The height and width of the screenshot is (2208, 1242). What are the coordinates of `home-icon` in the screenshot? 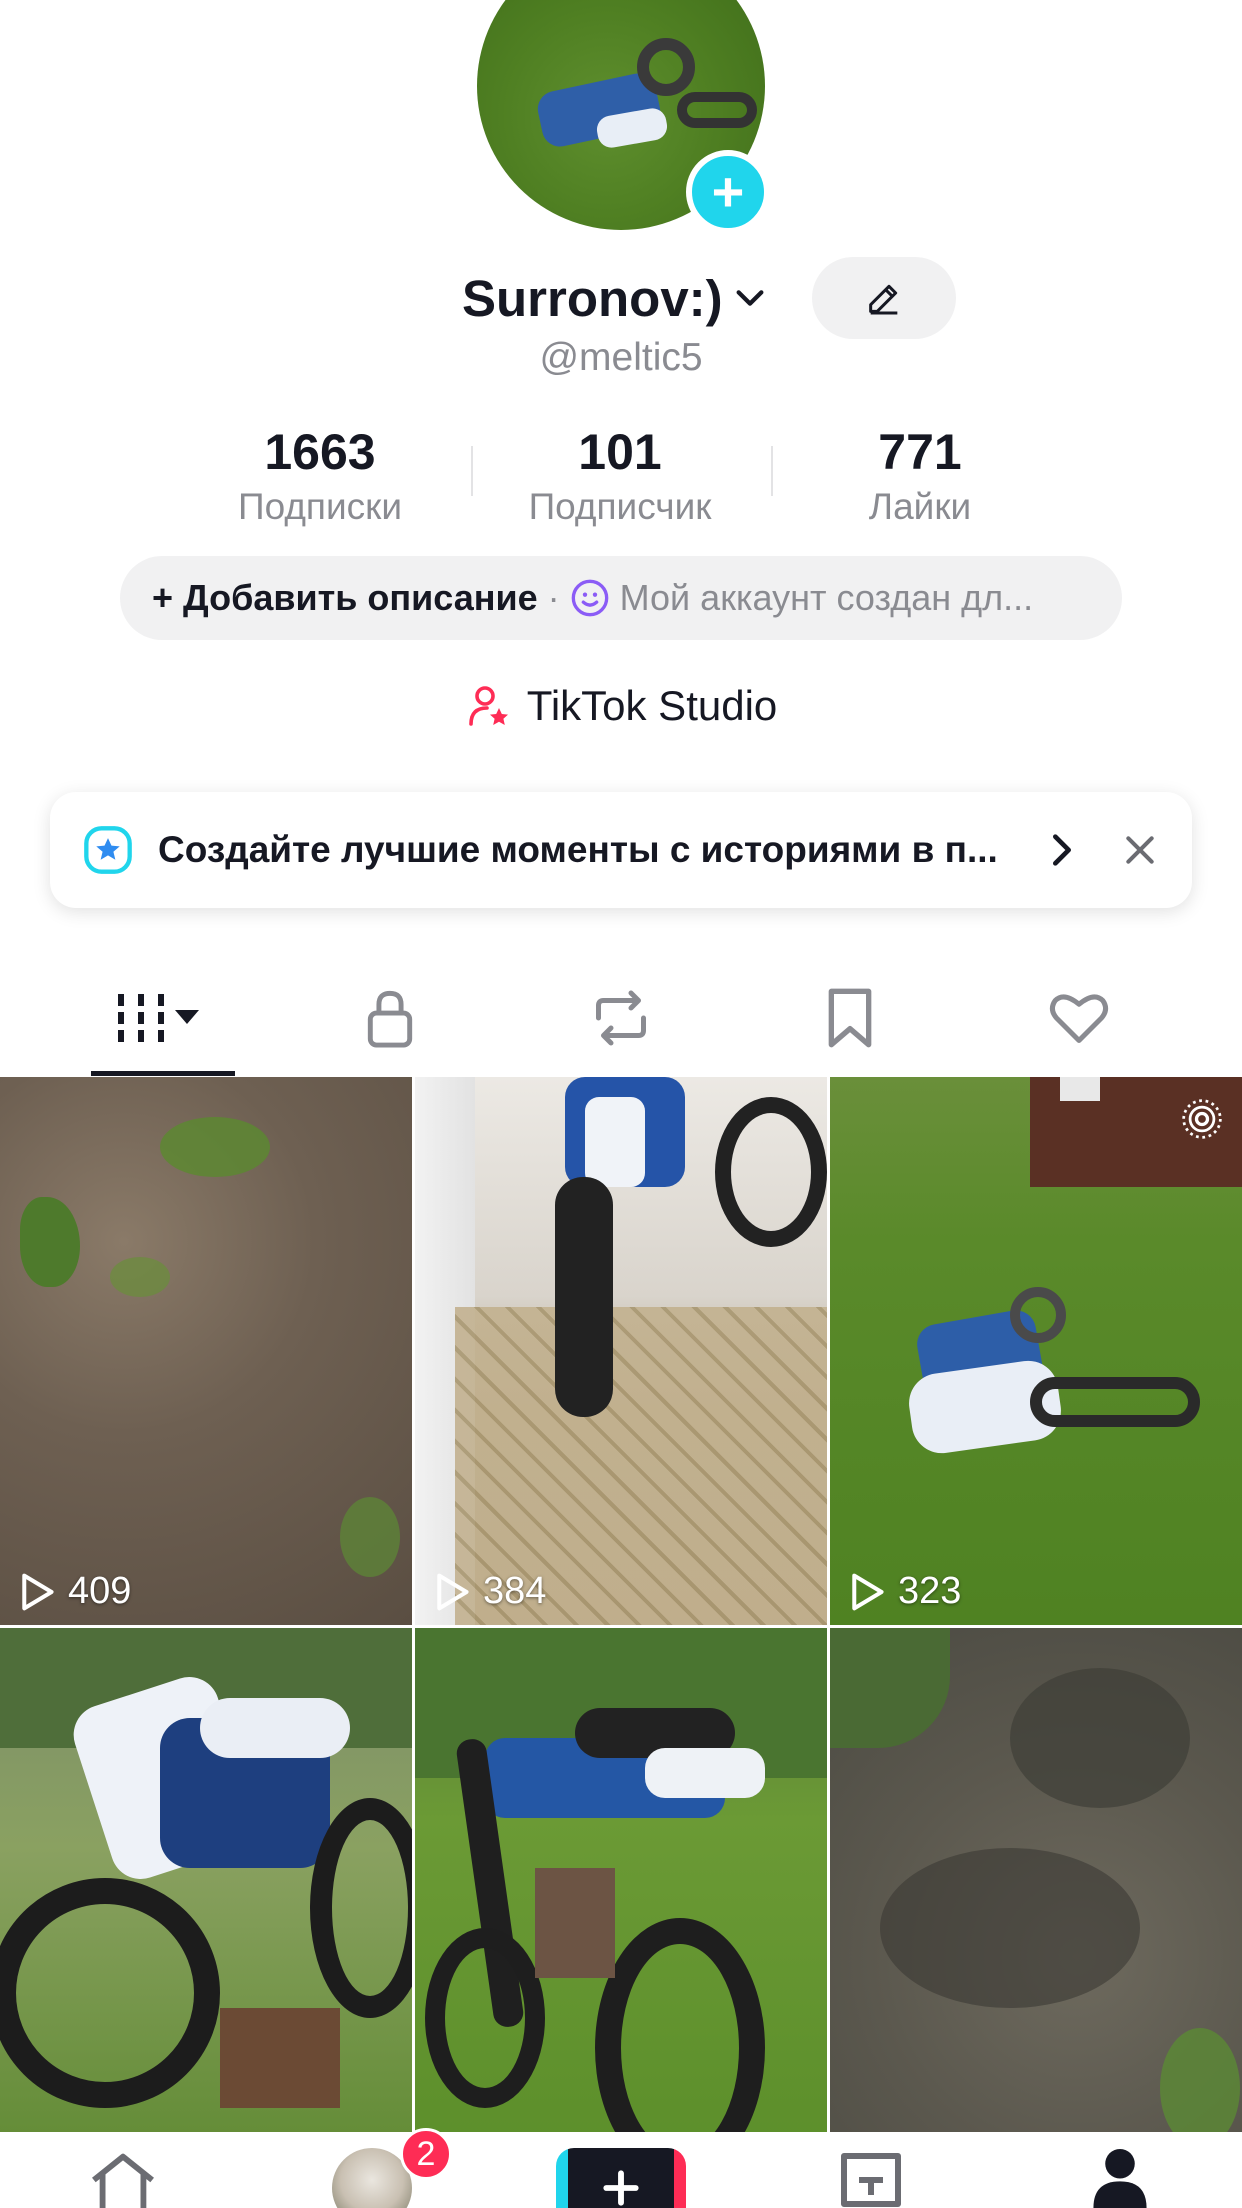 It's located at (123, 2179).